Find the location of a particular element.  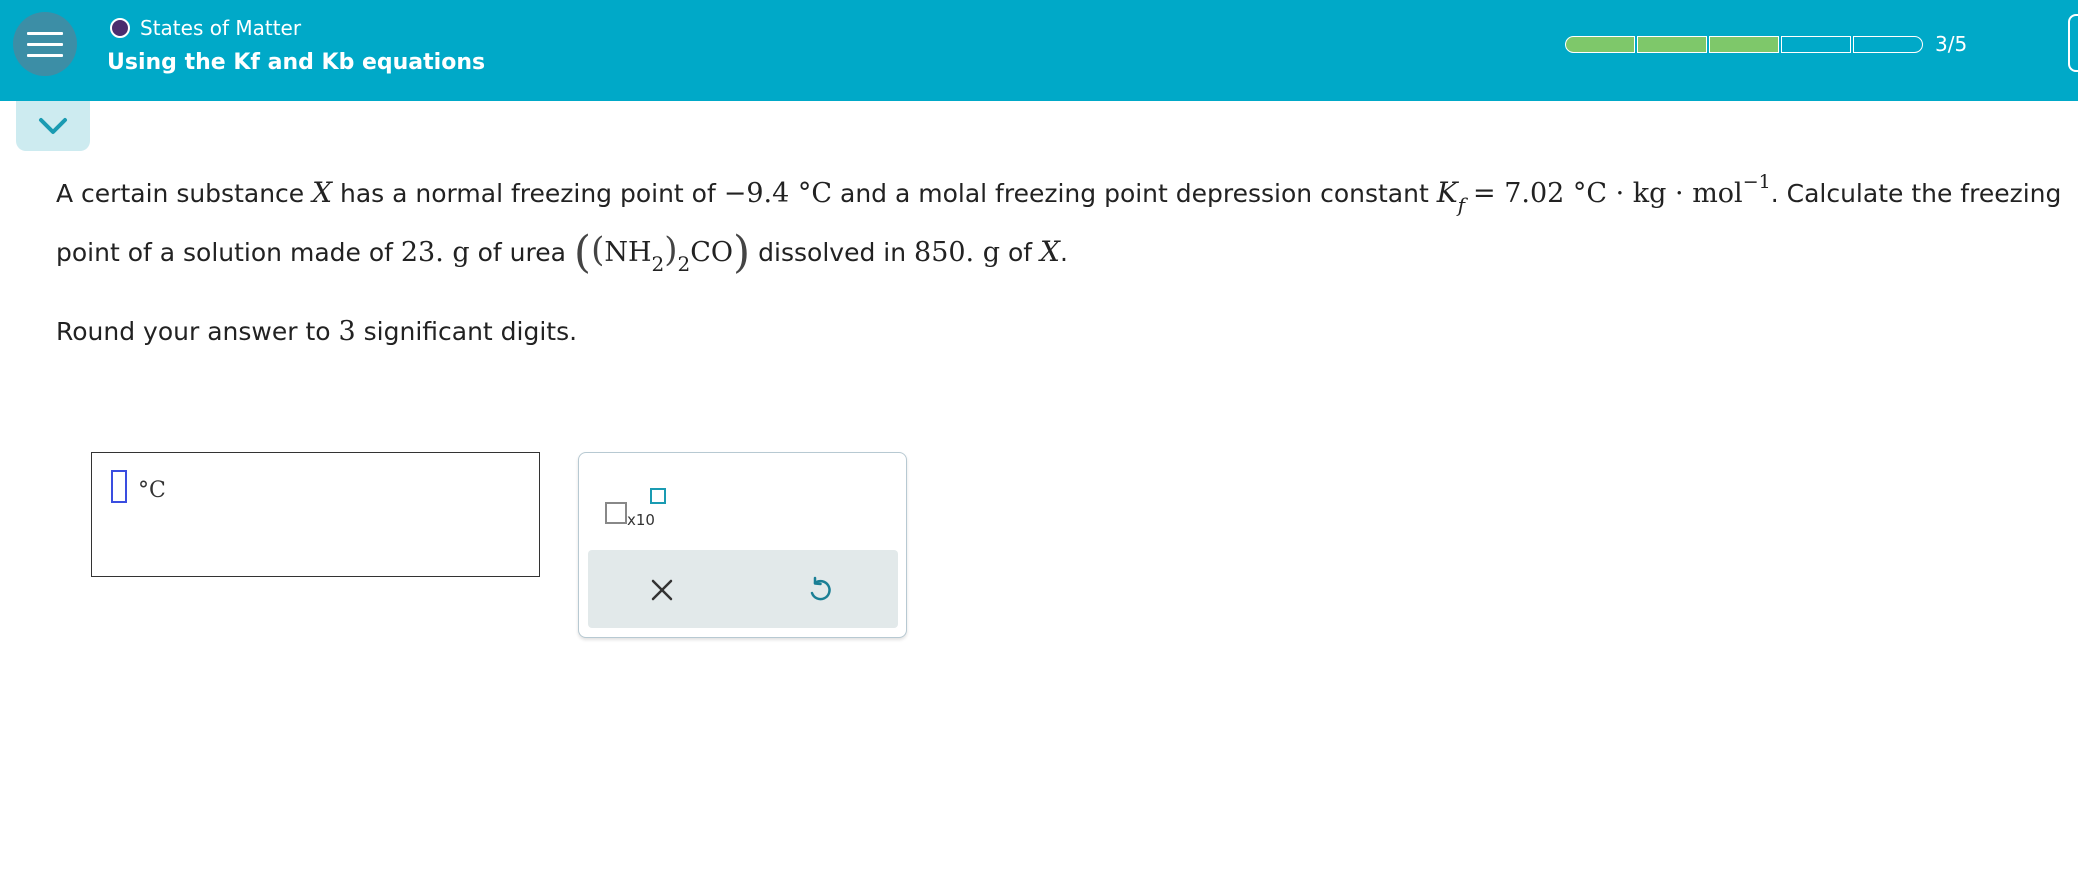

collapse-toggle is located at coordinates (53, 126).